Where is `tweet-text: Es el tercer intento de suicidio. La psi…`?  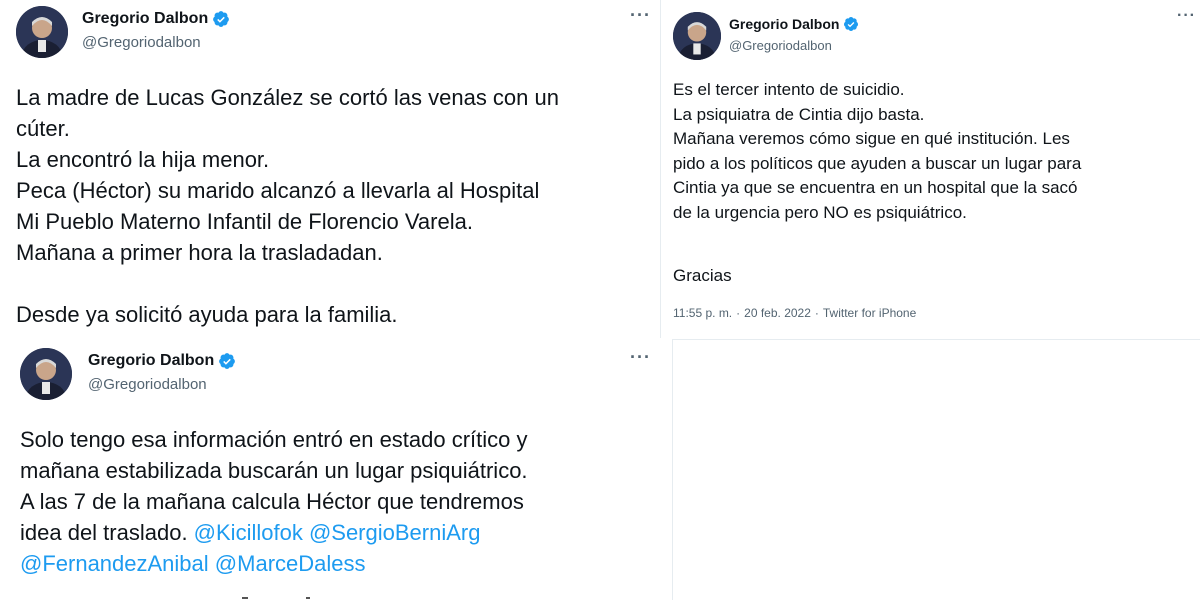
tweet-text: Es el tercer intento de suicidio. La psi… is located at coordinates (877, 151).